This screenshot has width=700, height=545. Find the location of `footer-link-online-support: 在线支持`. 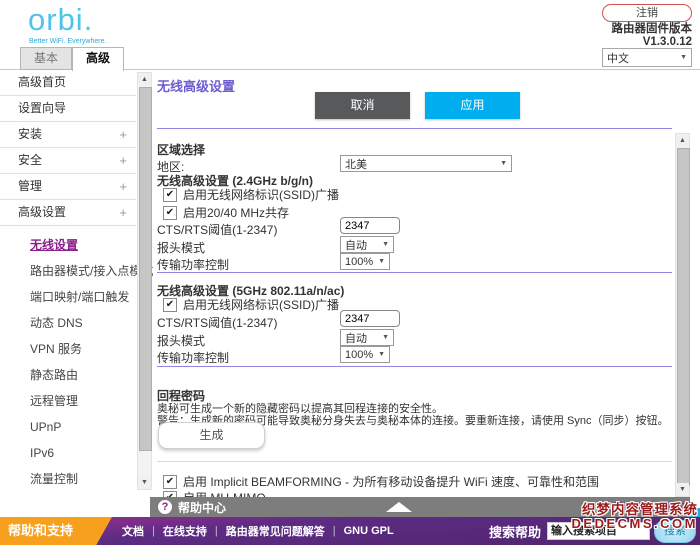

footer-link-online-support: 在线支持 is located at coordinates (185, 531).